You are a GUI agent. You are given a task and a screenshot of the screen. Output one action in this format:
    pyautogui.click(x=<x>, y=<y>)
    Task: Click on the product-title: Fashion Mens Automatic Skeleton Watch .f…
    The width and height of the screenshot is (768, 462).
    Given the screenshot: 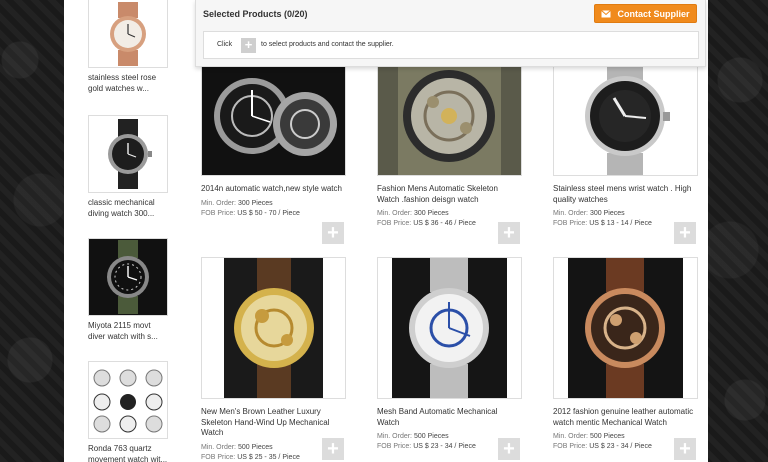 What is the action you would take?
    pyautogui.click(x=449, y=194)
    